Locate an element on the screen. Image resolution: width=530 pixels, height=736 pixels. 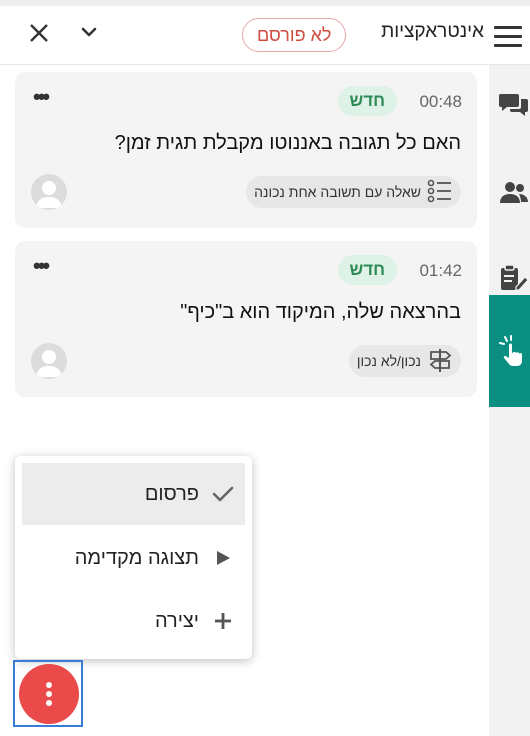
vertical-dots-icon is located at coordinates (49, 694).